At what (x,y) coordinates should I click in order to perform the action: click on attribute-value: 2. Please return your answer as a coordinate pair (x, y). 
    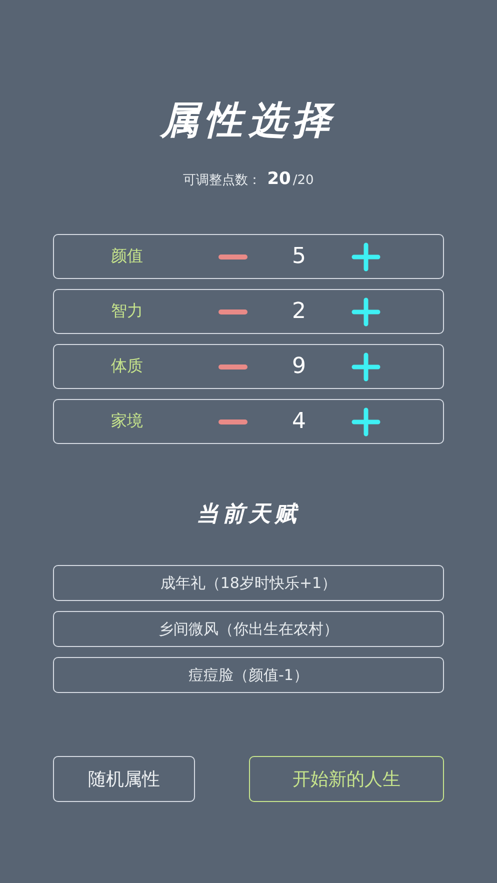
    Looking at the image, I should click on (299, 311).